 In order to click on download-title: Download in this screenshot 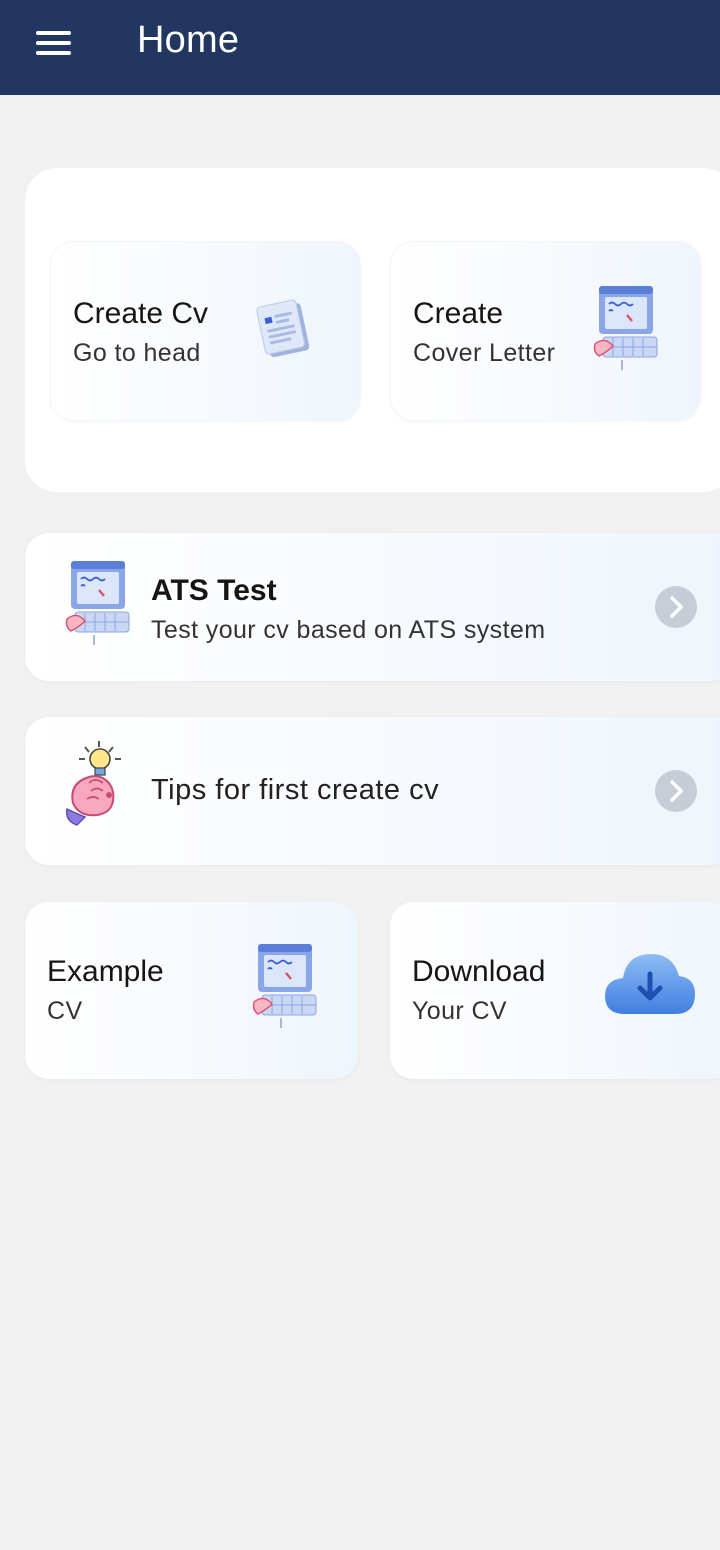, I will do `click(479, 971)`.